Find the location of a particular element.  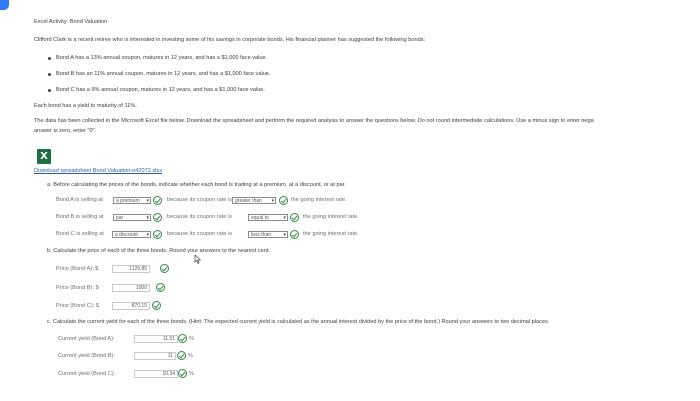

bond-c-compare-select: less than ▾ is located at coordinates (268, 234).